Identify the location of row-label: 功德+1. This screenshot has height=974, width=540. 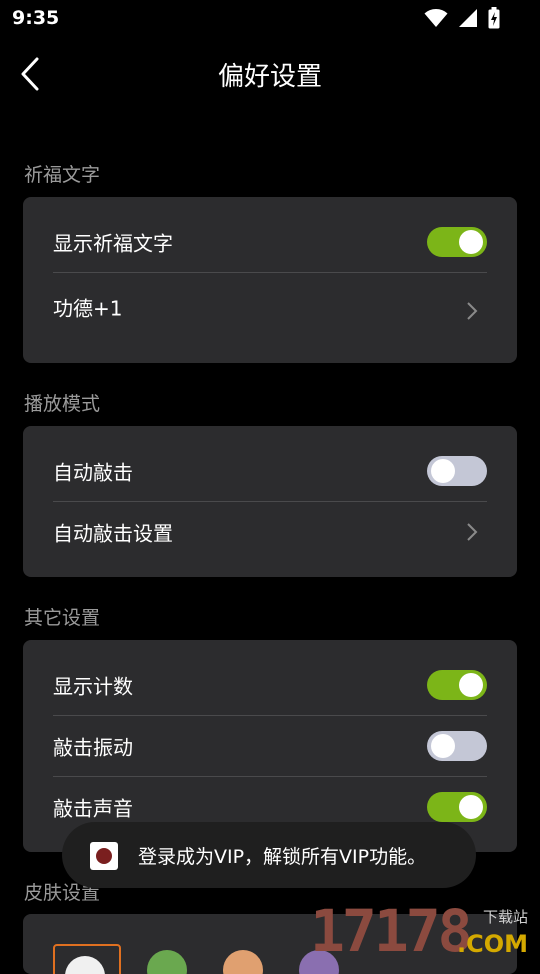
(88, 308).